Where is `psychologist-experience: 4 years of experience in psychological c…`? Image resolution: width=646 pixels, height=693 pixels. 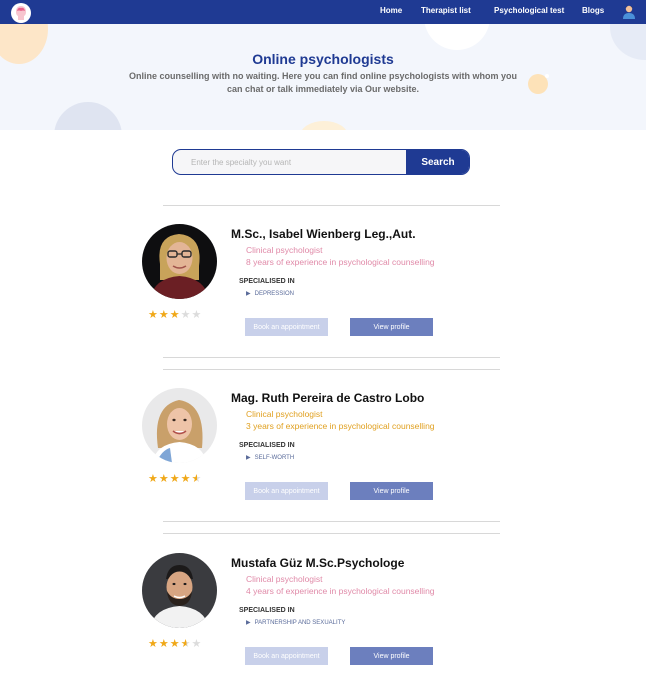 psychologist-experience: 4 years of experience in psychological c… is located at coordinates (340, 591).